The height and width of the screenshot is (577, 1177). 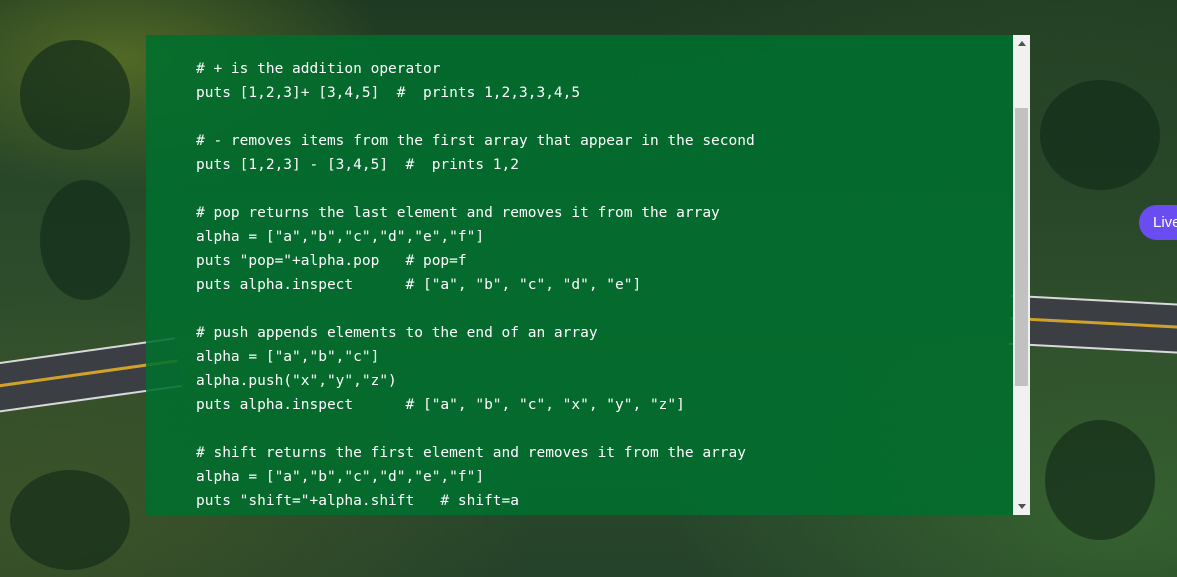 I want to click on code-line: alpha = ["a","b","c"], so click(x=288, y=357).